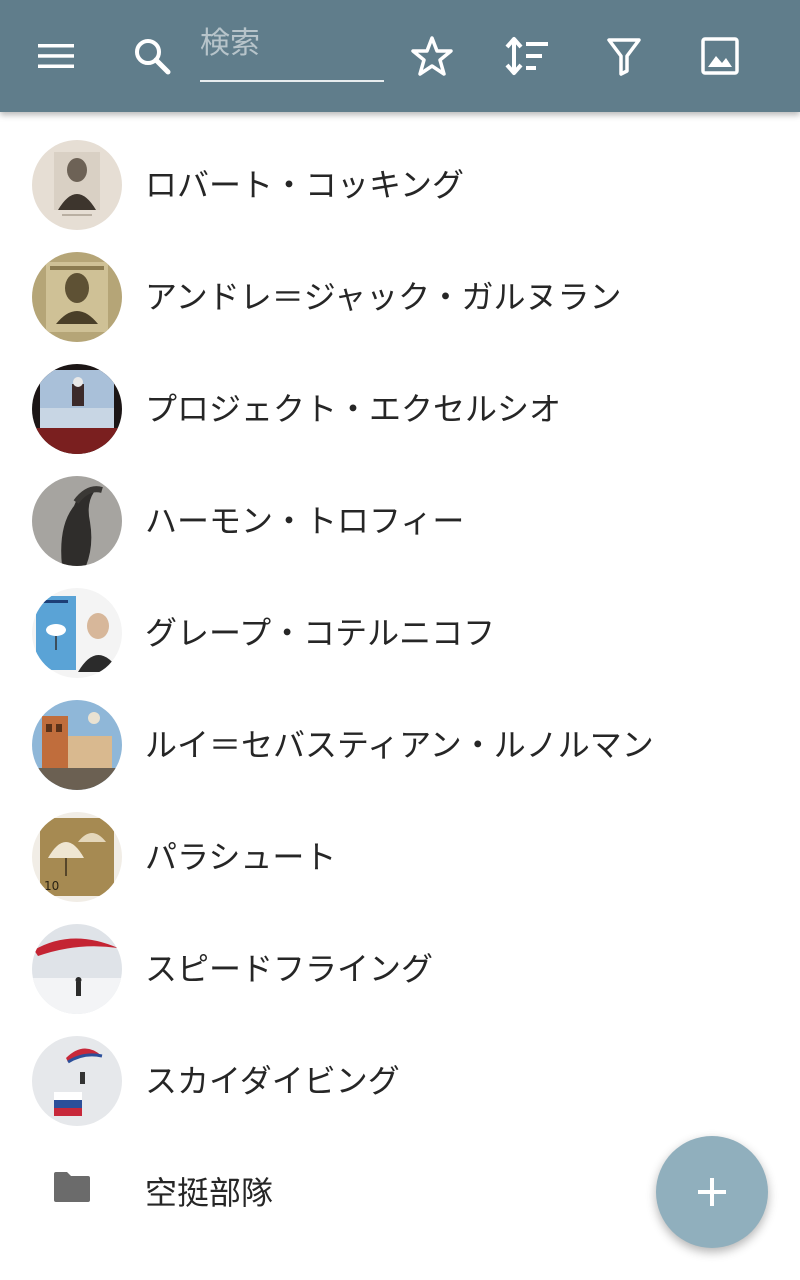 Image resolution: width=800 pixels, height=1280 pixels. What do you see at coordinates (209, 1193) in the screenshot?
I see `list-item-label: 空挺部隊` at bounding box center [209, 1193].